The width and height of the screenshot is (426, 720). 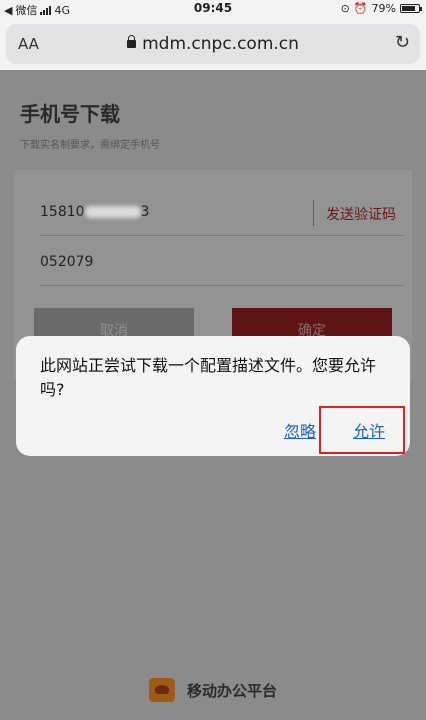 I want to click on url-display: mdm.cnpc.com.cn, so click(x=213, y=44).